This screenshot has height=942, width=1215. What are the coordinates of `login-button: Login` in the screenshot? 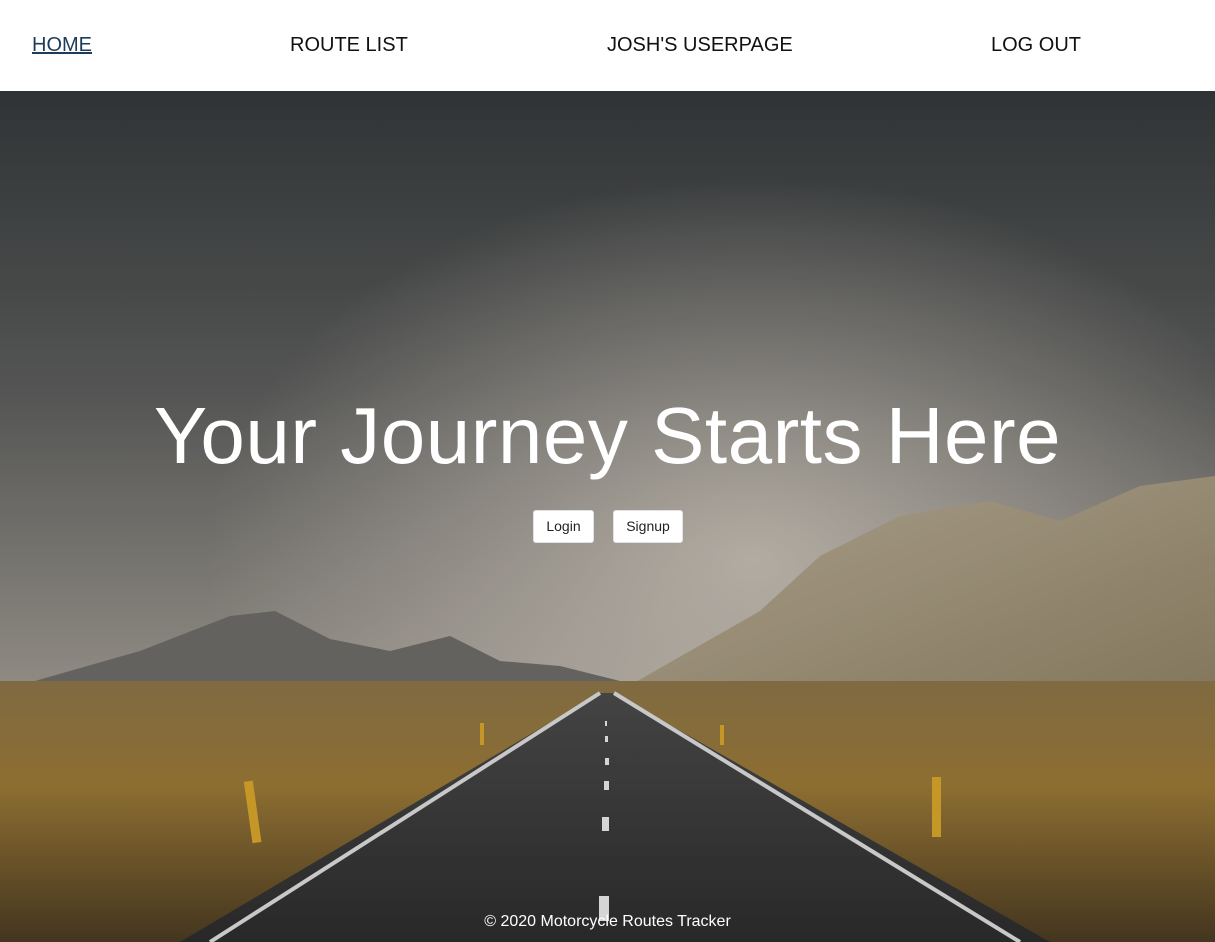 It's located at (563, 526).